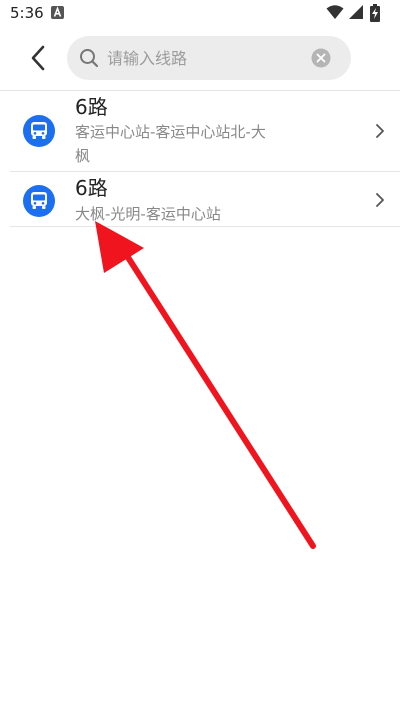  I want to click on search-header, so click(200, 59).